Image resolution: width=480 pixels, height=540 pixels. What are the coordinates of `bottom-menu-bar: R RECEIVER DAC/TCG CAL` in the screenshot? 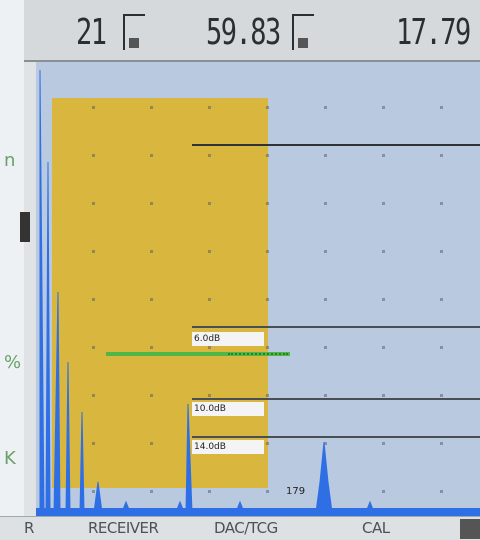 It's located at (240, 528).